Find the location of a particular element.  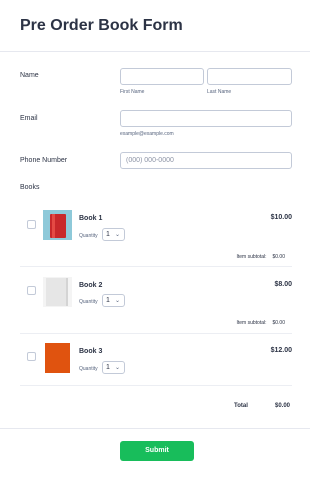

first-name-sublabel: First Name is located at coordinates (132, 92).